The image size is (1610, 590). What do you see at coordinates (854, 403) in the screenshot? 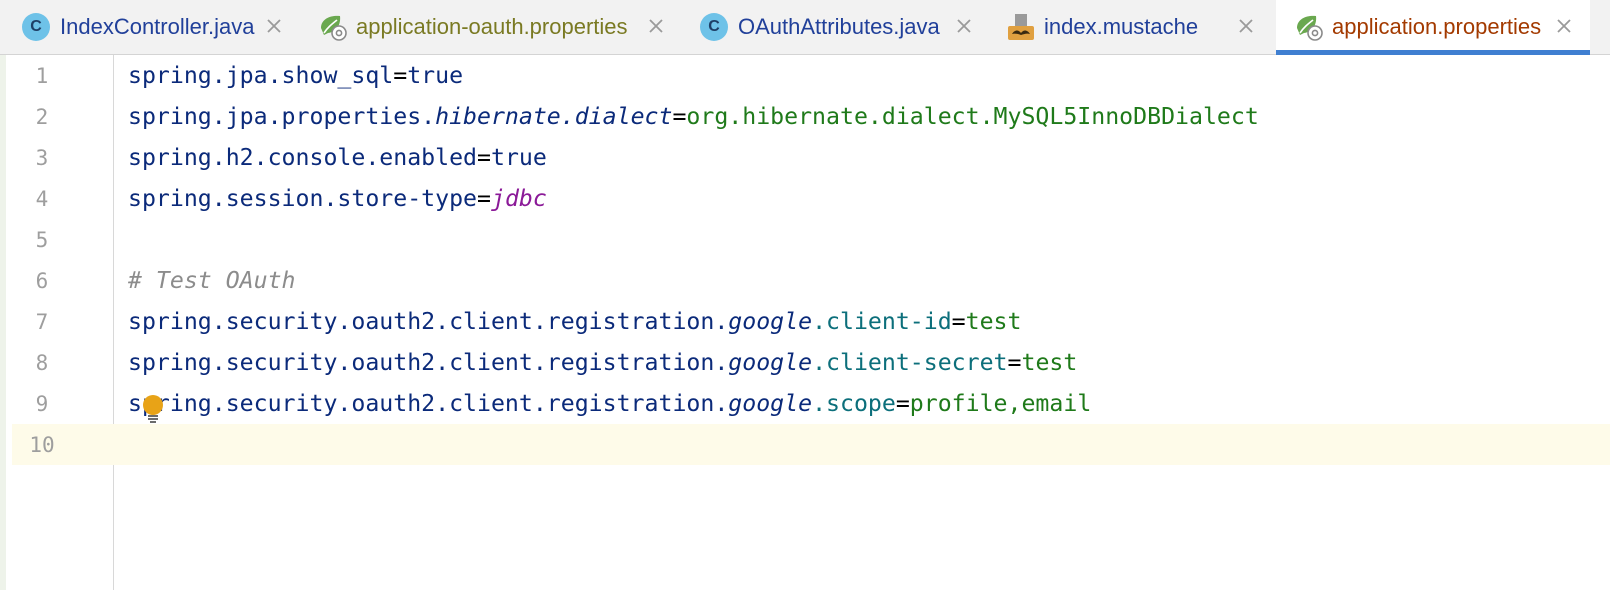
I see `property-key-suffix: .scope` at bounding box center [854, 403].